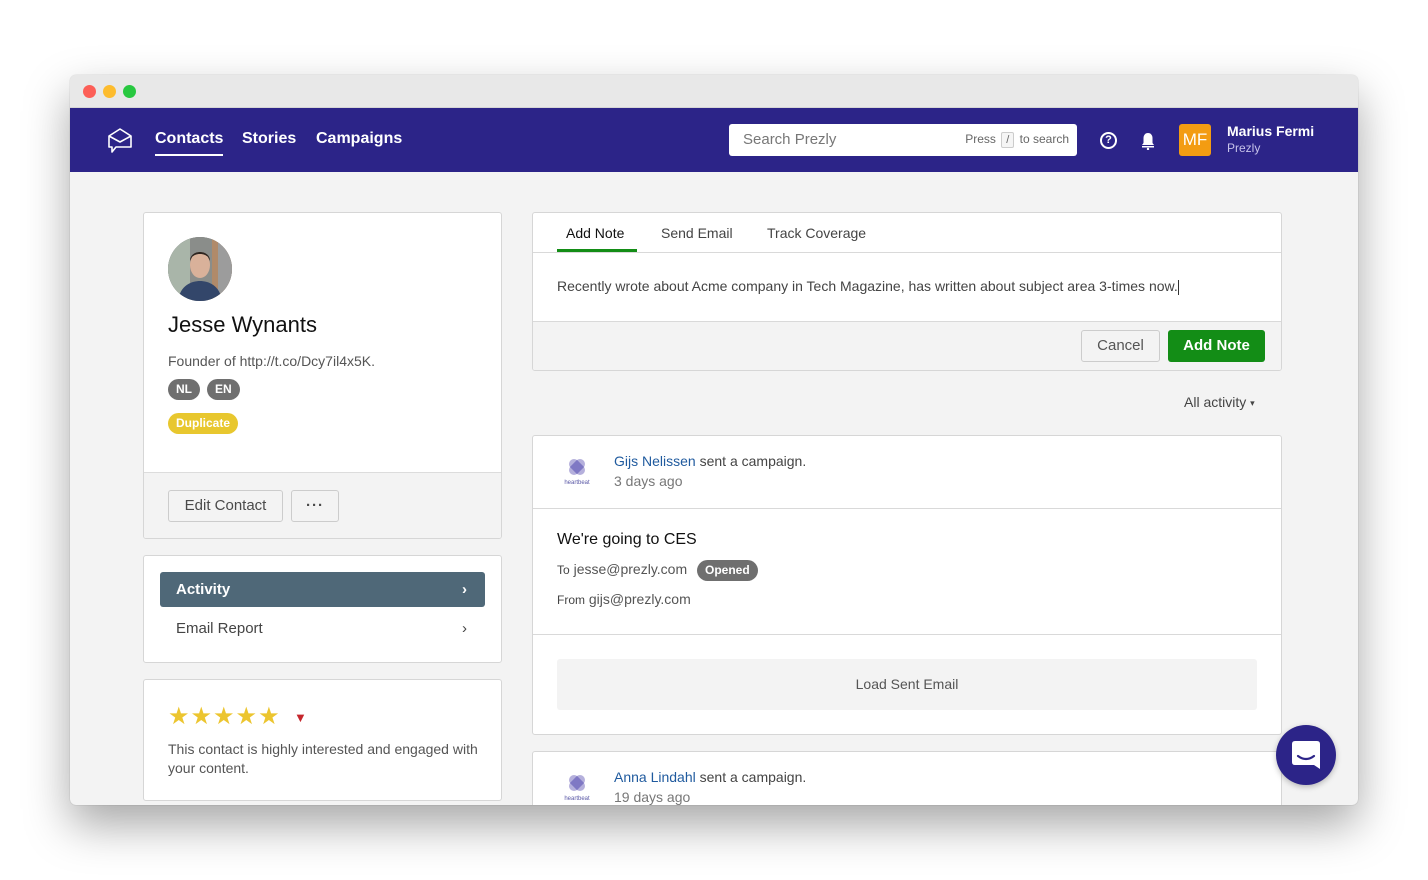 This screenshot has width=1428, height=880. I want to click on campaign-subject: We're going to CES, so click(627, 539).